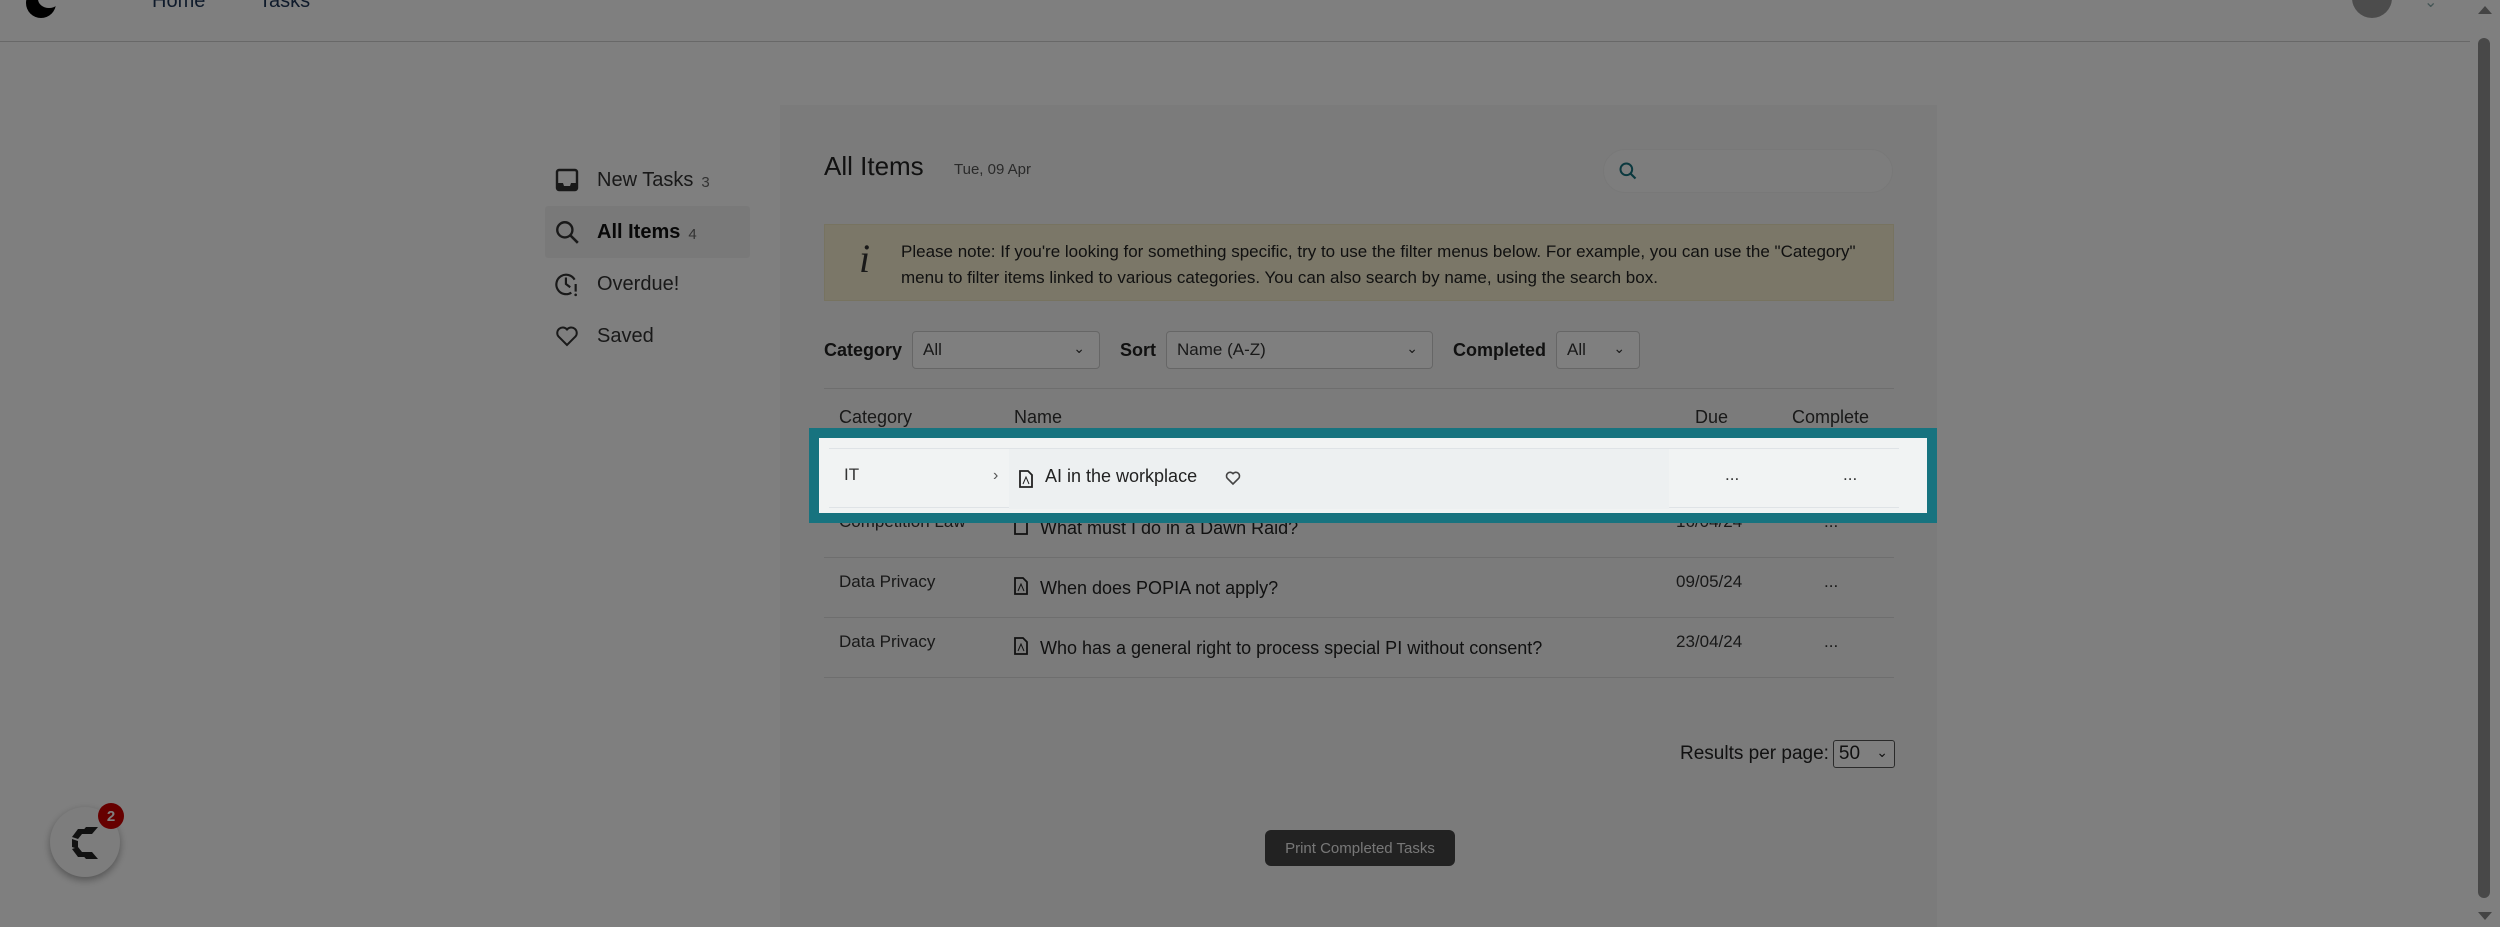  Describe the element at coordinates (1121, 476) in the screenshot. I see `row-name-link: AI in the workplace` at that location.